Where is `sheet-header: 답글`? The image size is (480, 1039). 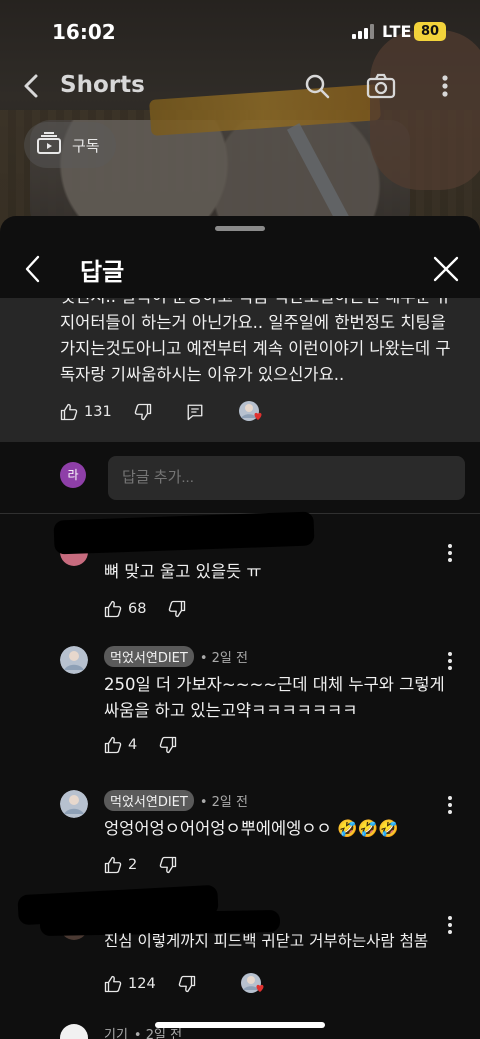
sheet-header: 답글 is located at coordinates (240, 269).